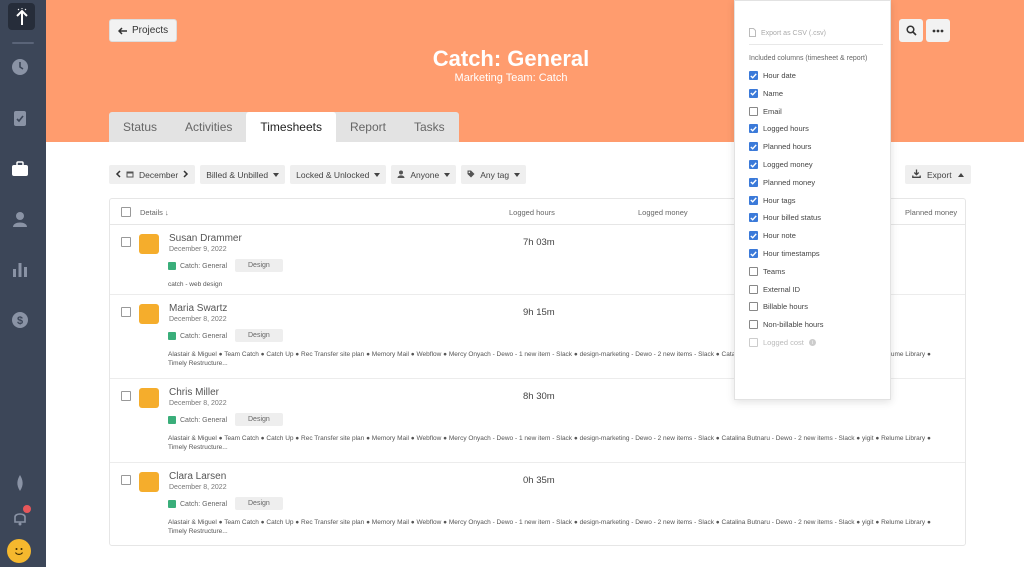 This screenshot has height=567, width=1024. Describe the element at coordinates (198, 249) in the screenshot. I see `row-date: December 9, 2022` at that location.